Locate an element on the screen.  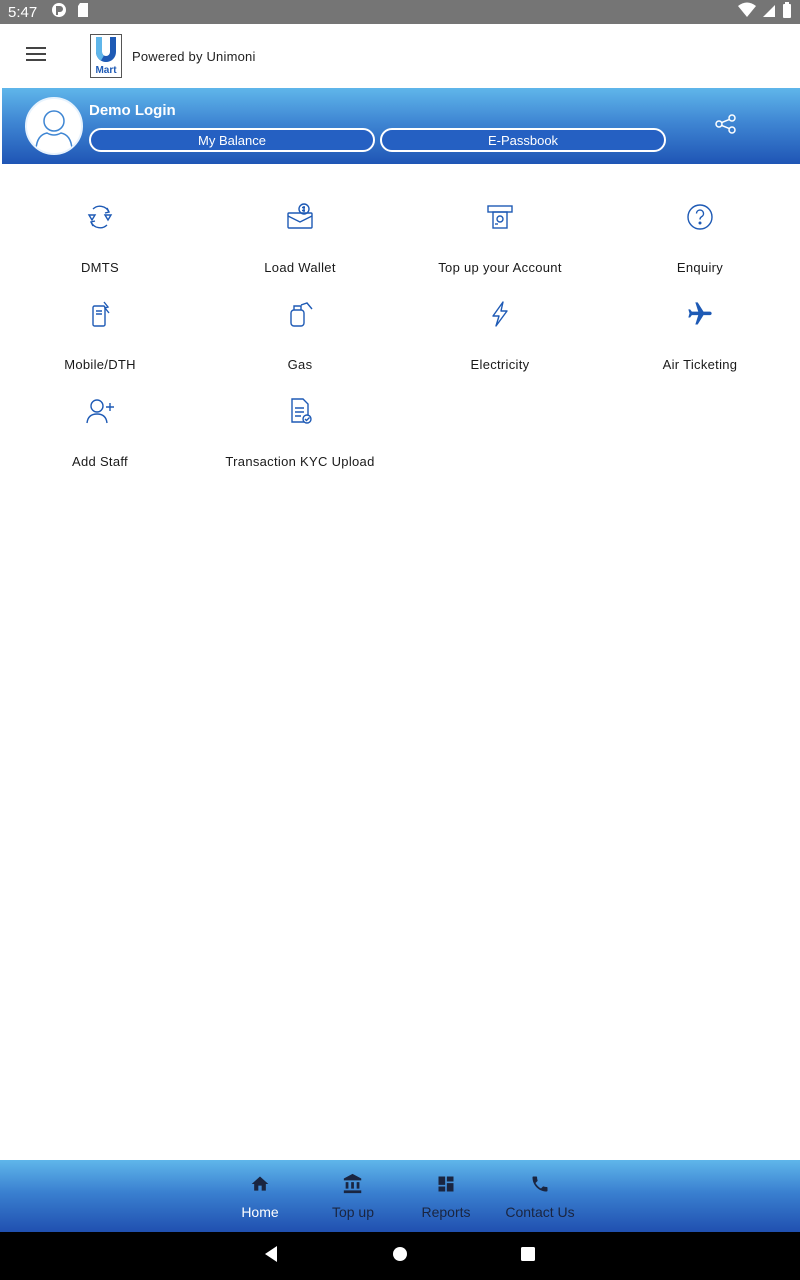
profile-name: Demo Login is located at coordinates (132, 110).